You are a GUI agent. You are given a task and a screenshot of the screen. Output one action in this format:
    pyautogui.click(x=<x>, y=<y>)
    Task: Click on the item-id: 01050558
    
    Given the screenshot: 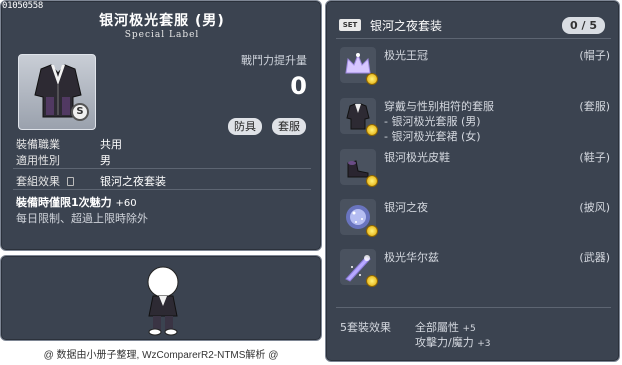 What is the action you would take?
    pyautogui.click(x=22, y=6)
    